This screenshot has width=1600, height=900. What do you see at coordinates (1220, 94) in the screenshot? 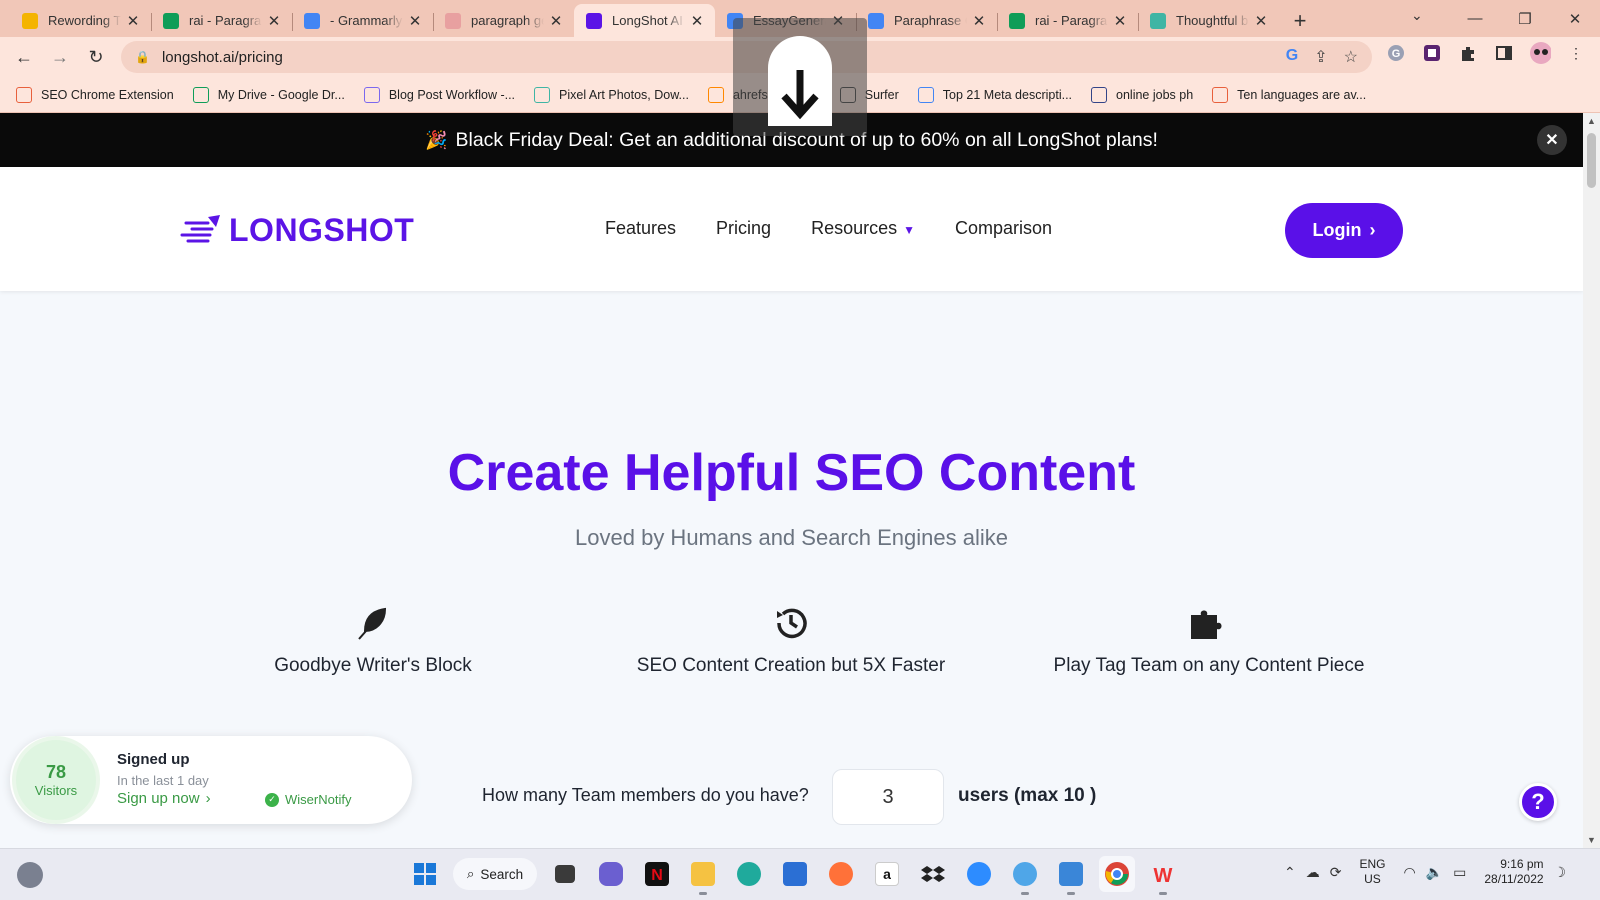
I see `seo-ext-icon` at bounding box center [1220, 94].